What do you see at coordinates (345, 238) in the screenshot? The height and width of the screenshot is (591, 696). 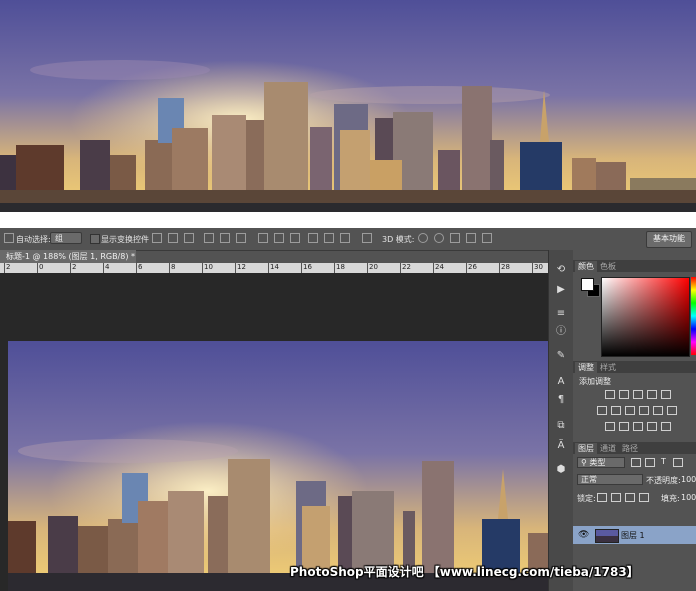 I see `distribute-right-icon` at bounding box center [345, 238].